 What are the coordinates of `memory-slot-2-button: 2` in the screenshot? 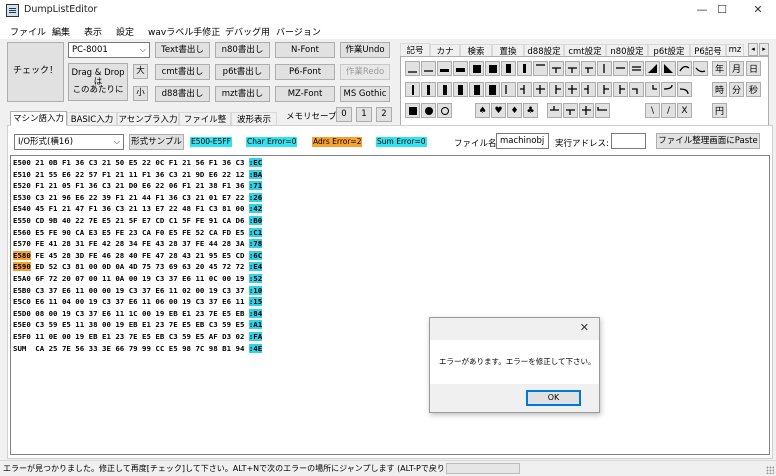 It's located at (384, 114).